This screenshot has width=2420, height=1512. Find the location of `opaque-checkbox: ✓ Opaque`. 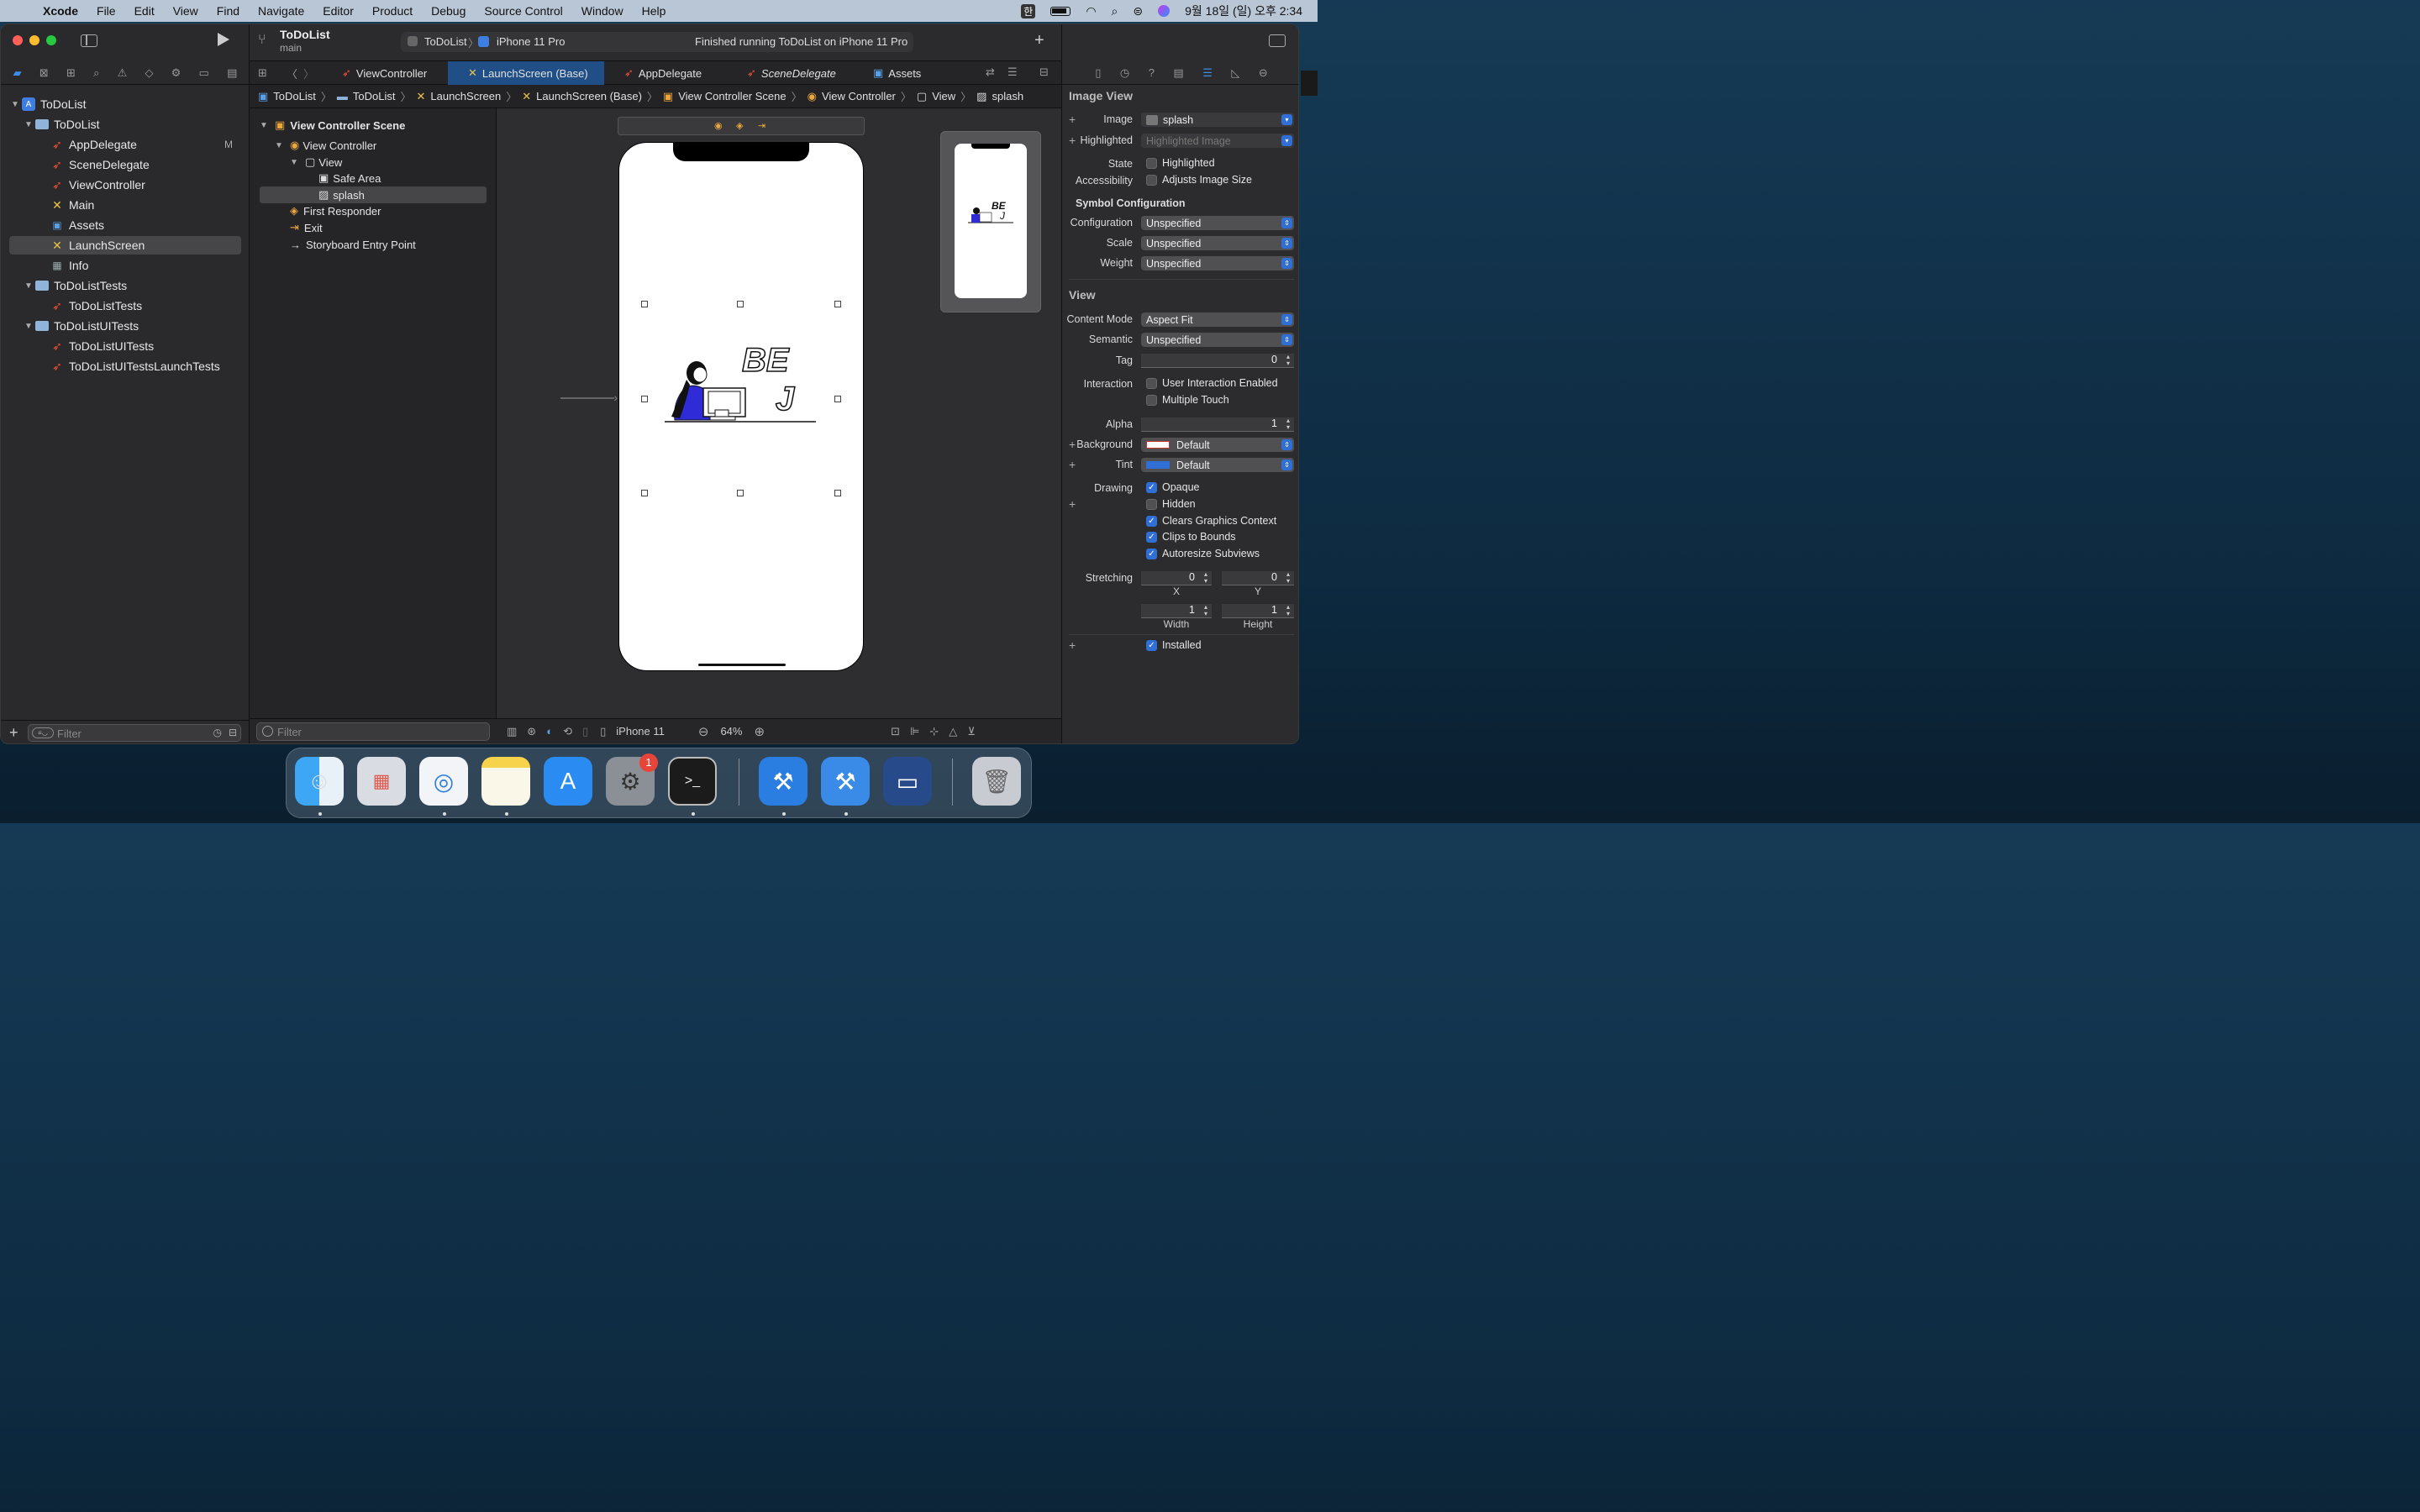

opaque-checkbox: ✓ Opaque is located at coordinates (1172, 487).